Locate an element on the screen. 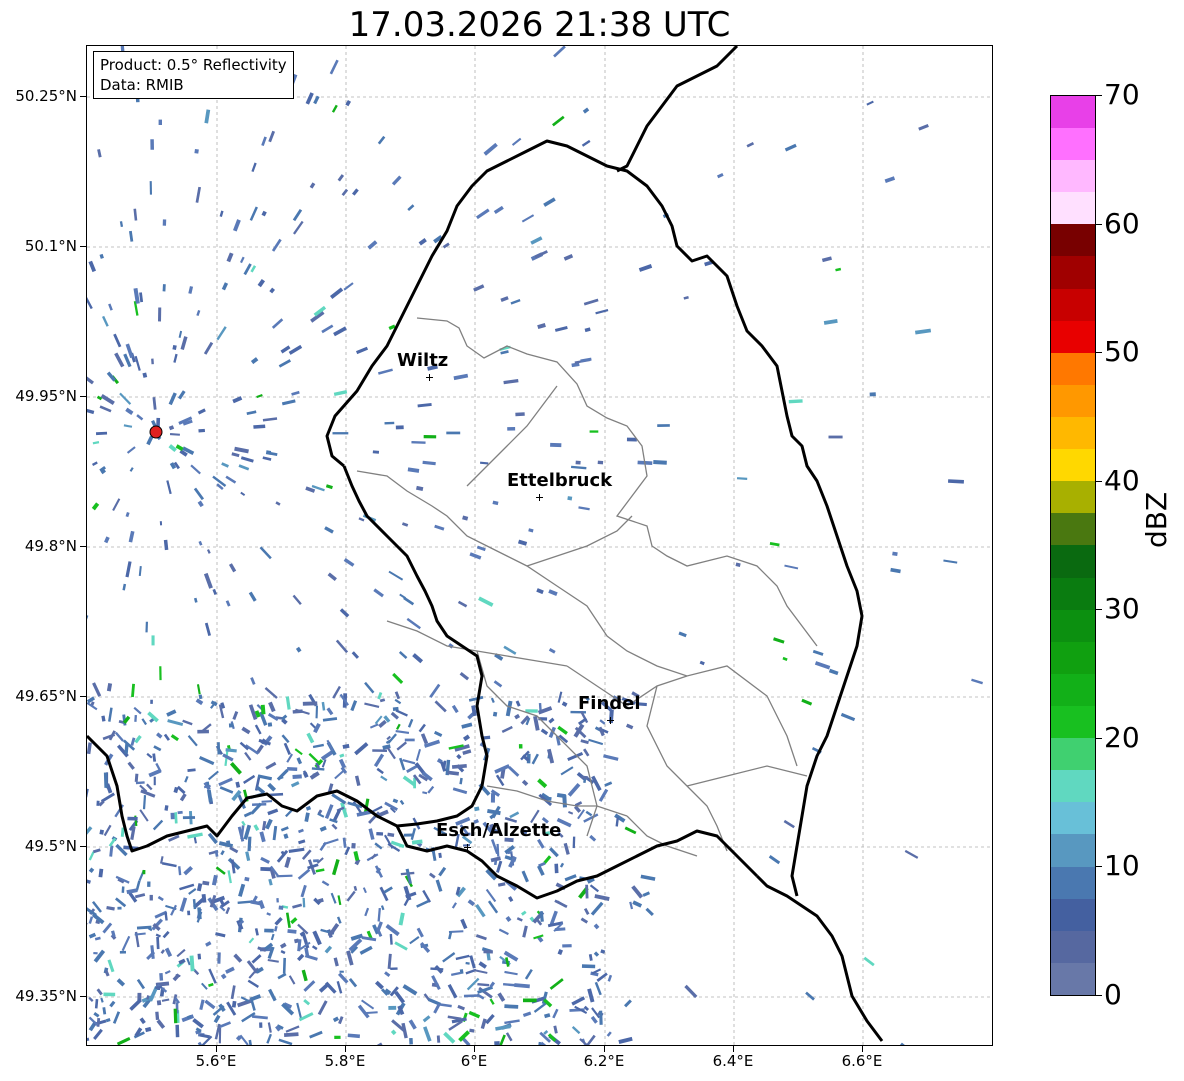 This screenshot has width=1184, height=1081. colorbar-tick-label: 30 is located at coordinates (1122, 609).